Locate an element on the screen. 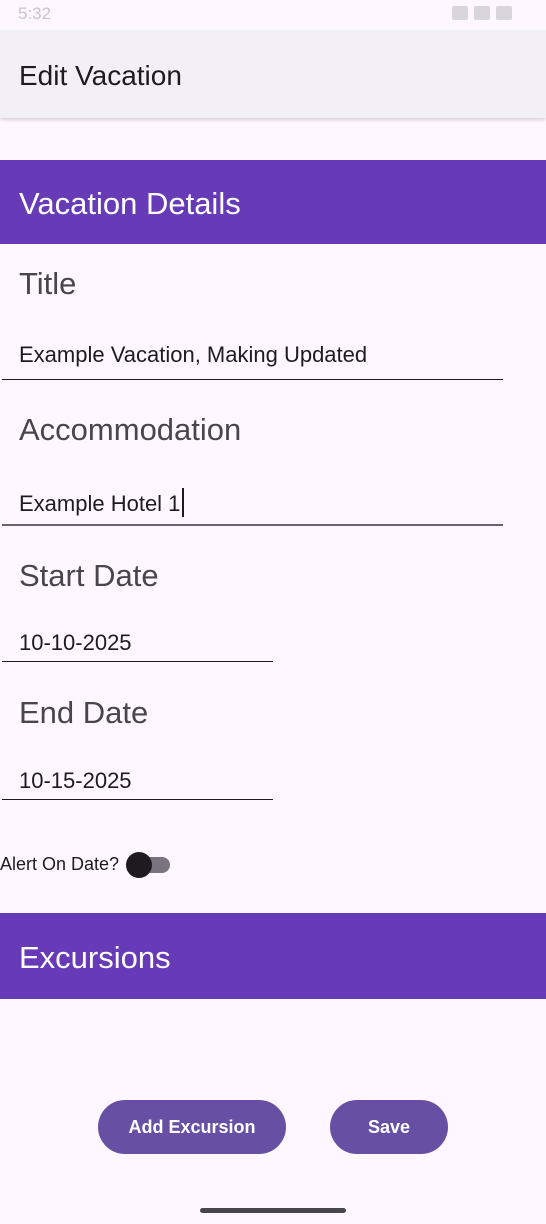 The width and height of the screenshot is (546, 1224). title-input: Example Vacation, Making Updated is located at coordinates (193, 355).